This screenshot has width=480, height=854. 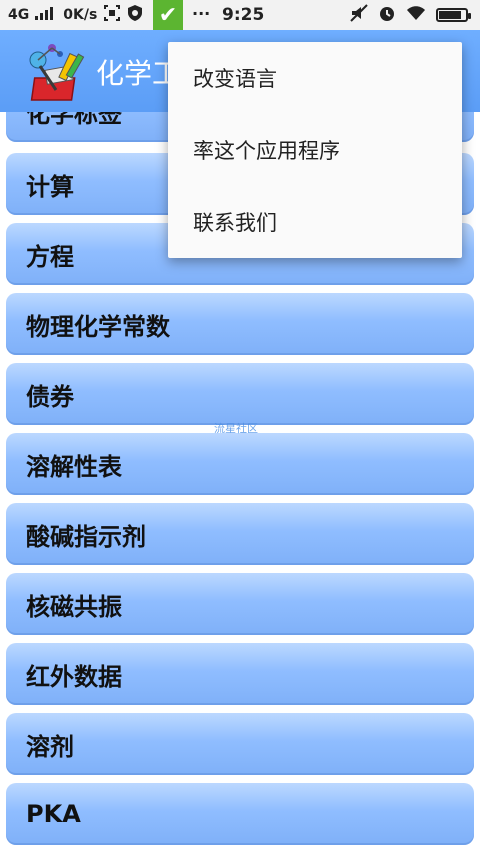 I want to click on list-item-solubility-table: 溶解性表, so click(x=240, y=464).